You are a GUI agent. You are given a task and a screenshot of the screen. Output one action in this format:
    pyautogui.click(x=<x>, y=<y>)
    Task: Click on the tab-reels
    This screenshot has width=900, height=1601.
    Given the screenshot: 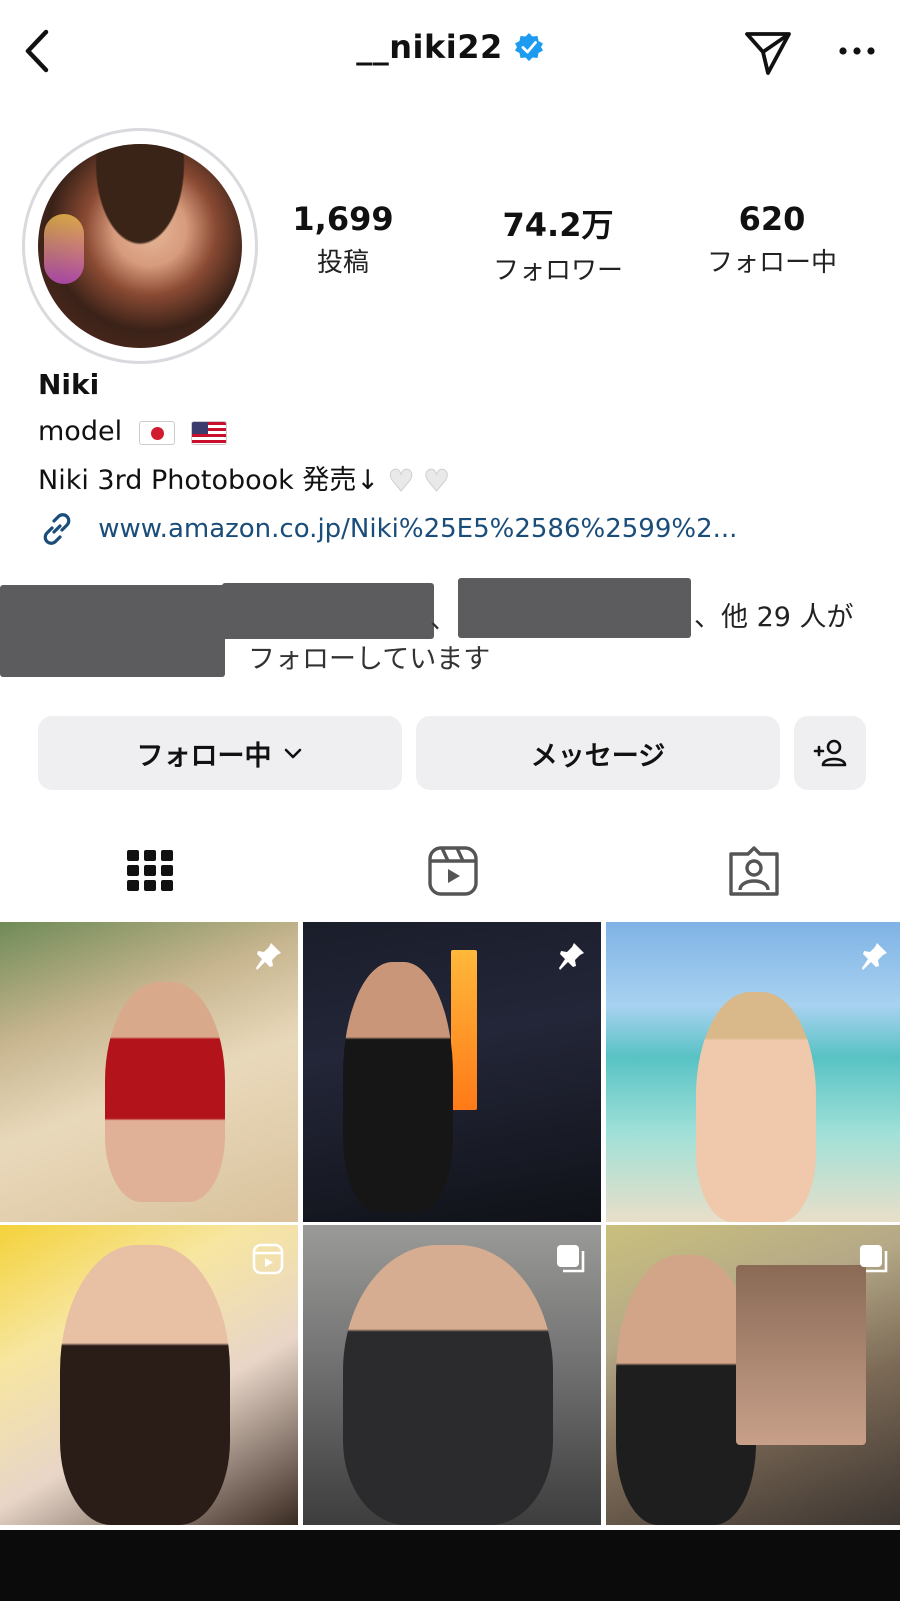 What is the action you would take?
    pyautogui.click(x=453, y=871)
    